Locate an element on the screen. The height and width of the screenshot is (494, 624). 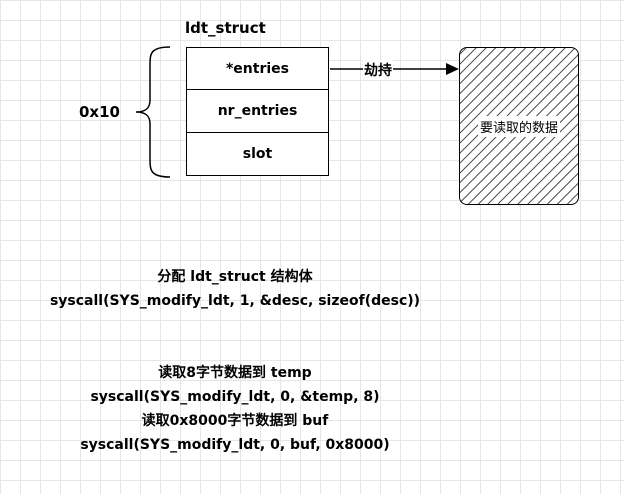
target-data-label: 要读取的数据 is located at coordinates (518, 126).